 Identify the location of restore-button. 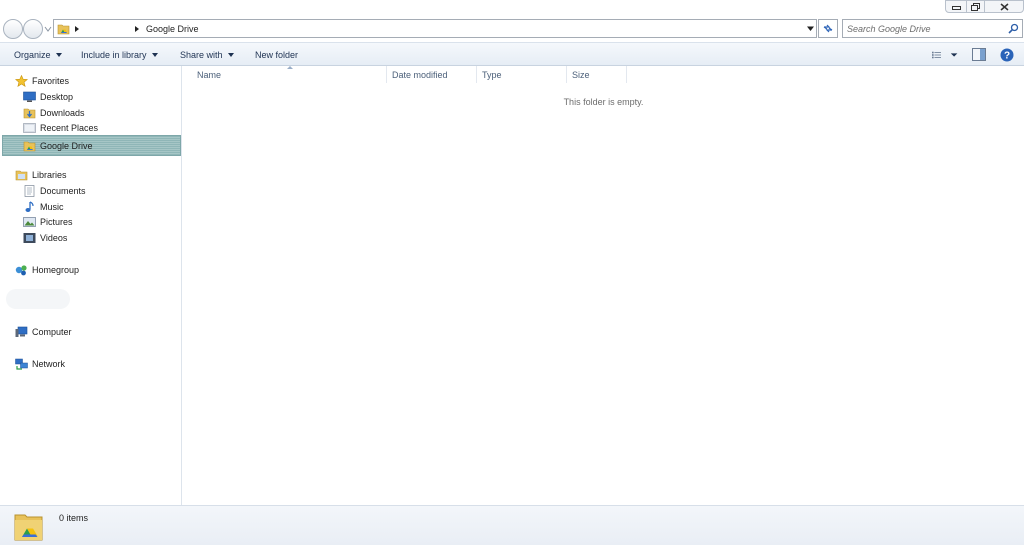
(975, 6).